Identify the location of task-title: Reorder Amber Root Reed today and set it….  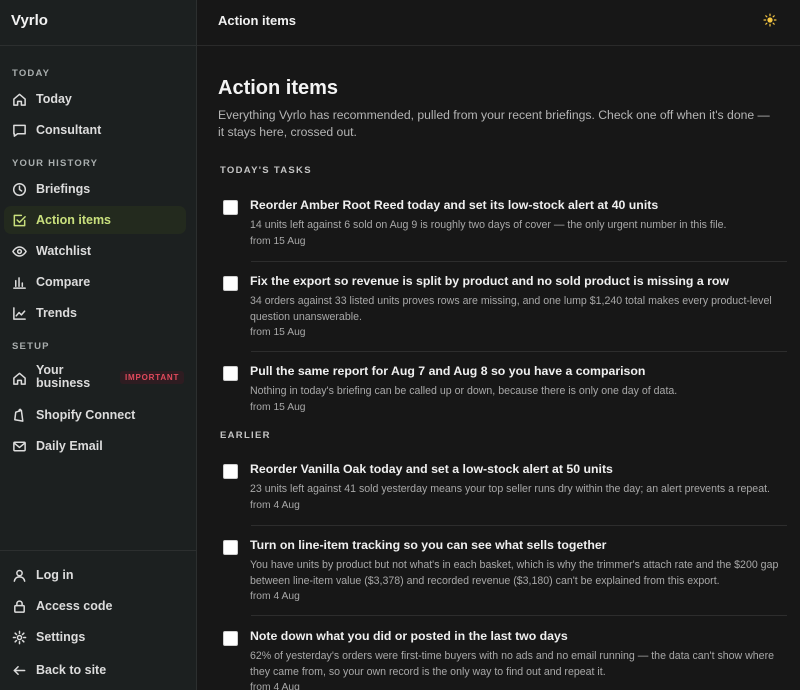
(454, 205).